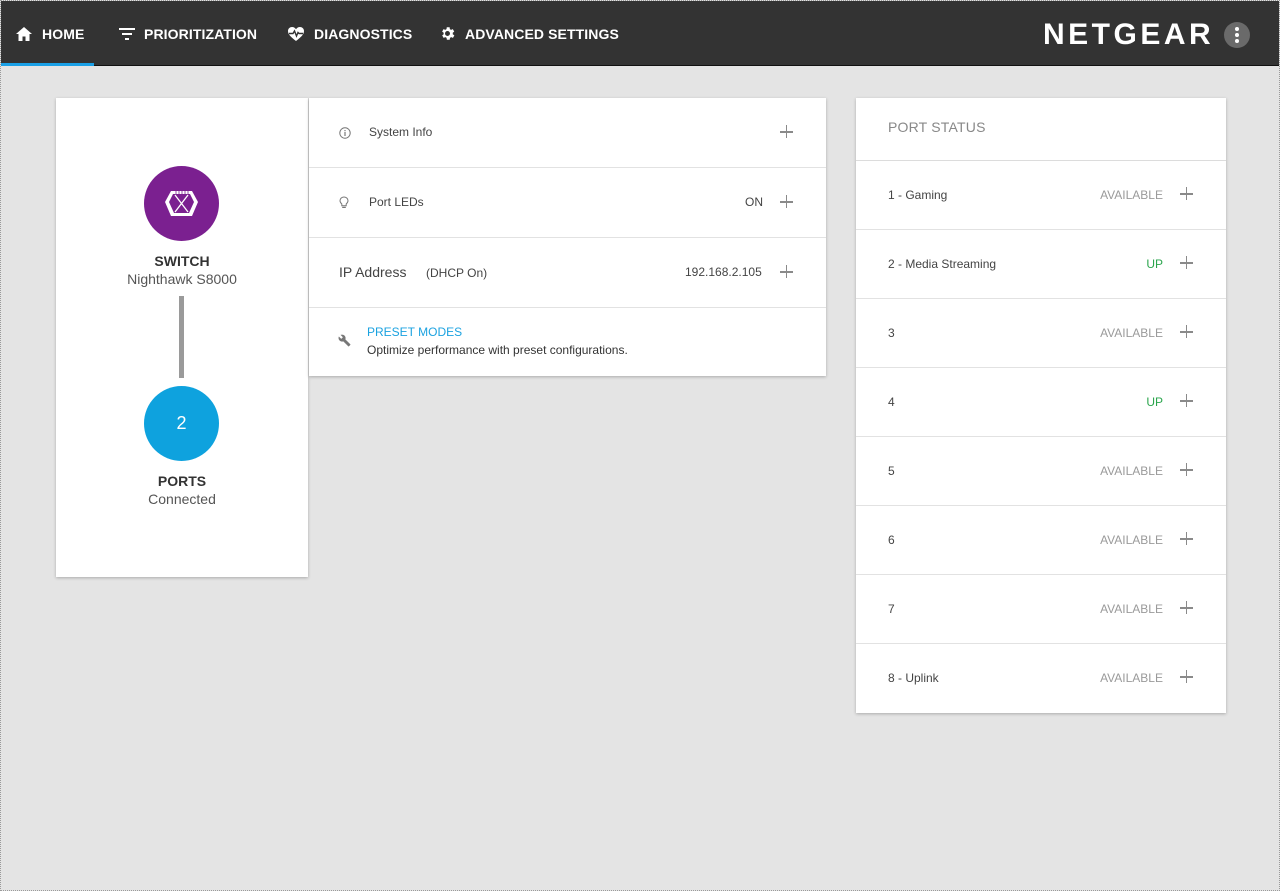 This screenshot has height=891, width=1280. Describe the element at coordinates (942, 264) in the screenshot. I see `port-name: 2 - Media Streaming` at that location.